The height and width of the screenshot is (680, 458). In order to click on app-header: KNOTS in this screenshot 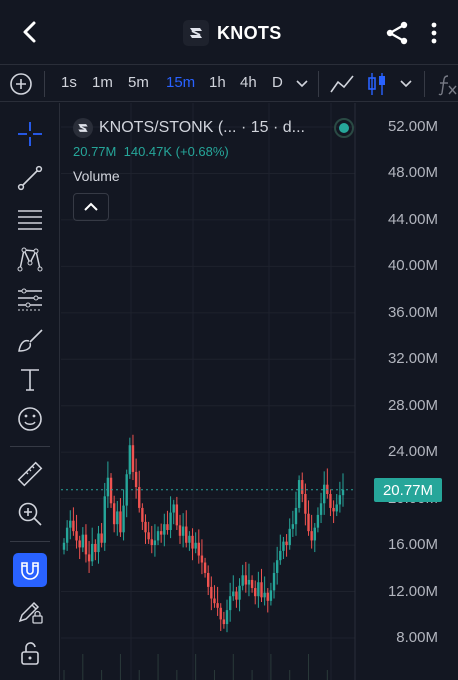, I will do `click(229, 32)`.